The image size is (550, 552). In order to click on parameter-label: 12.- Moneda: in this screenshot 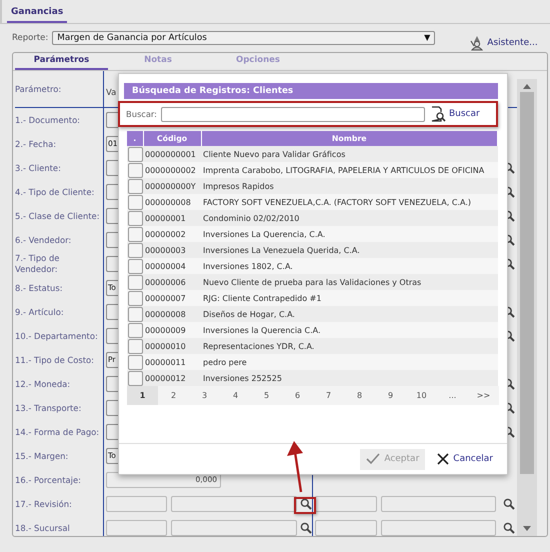, I will do `click(42, 384)`.